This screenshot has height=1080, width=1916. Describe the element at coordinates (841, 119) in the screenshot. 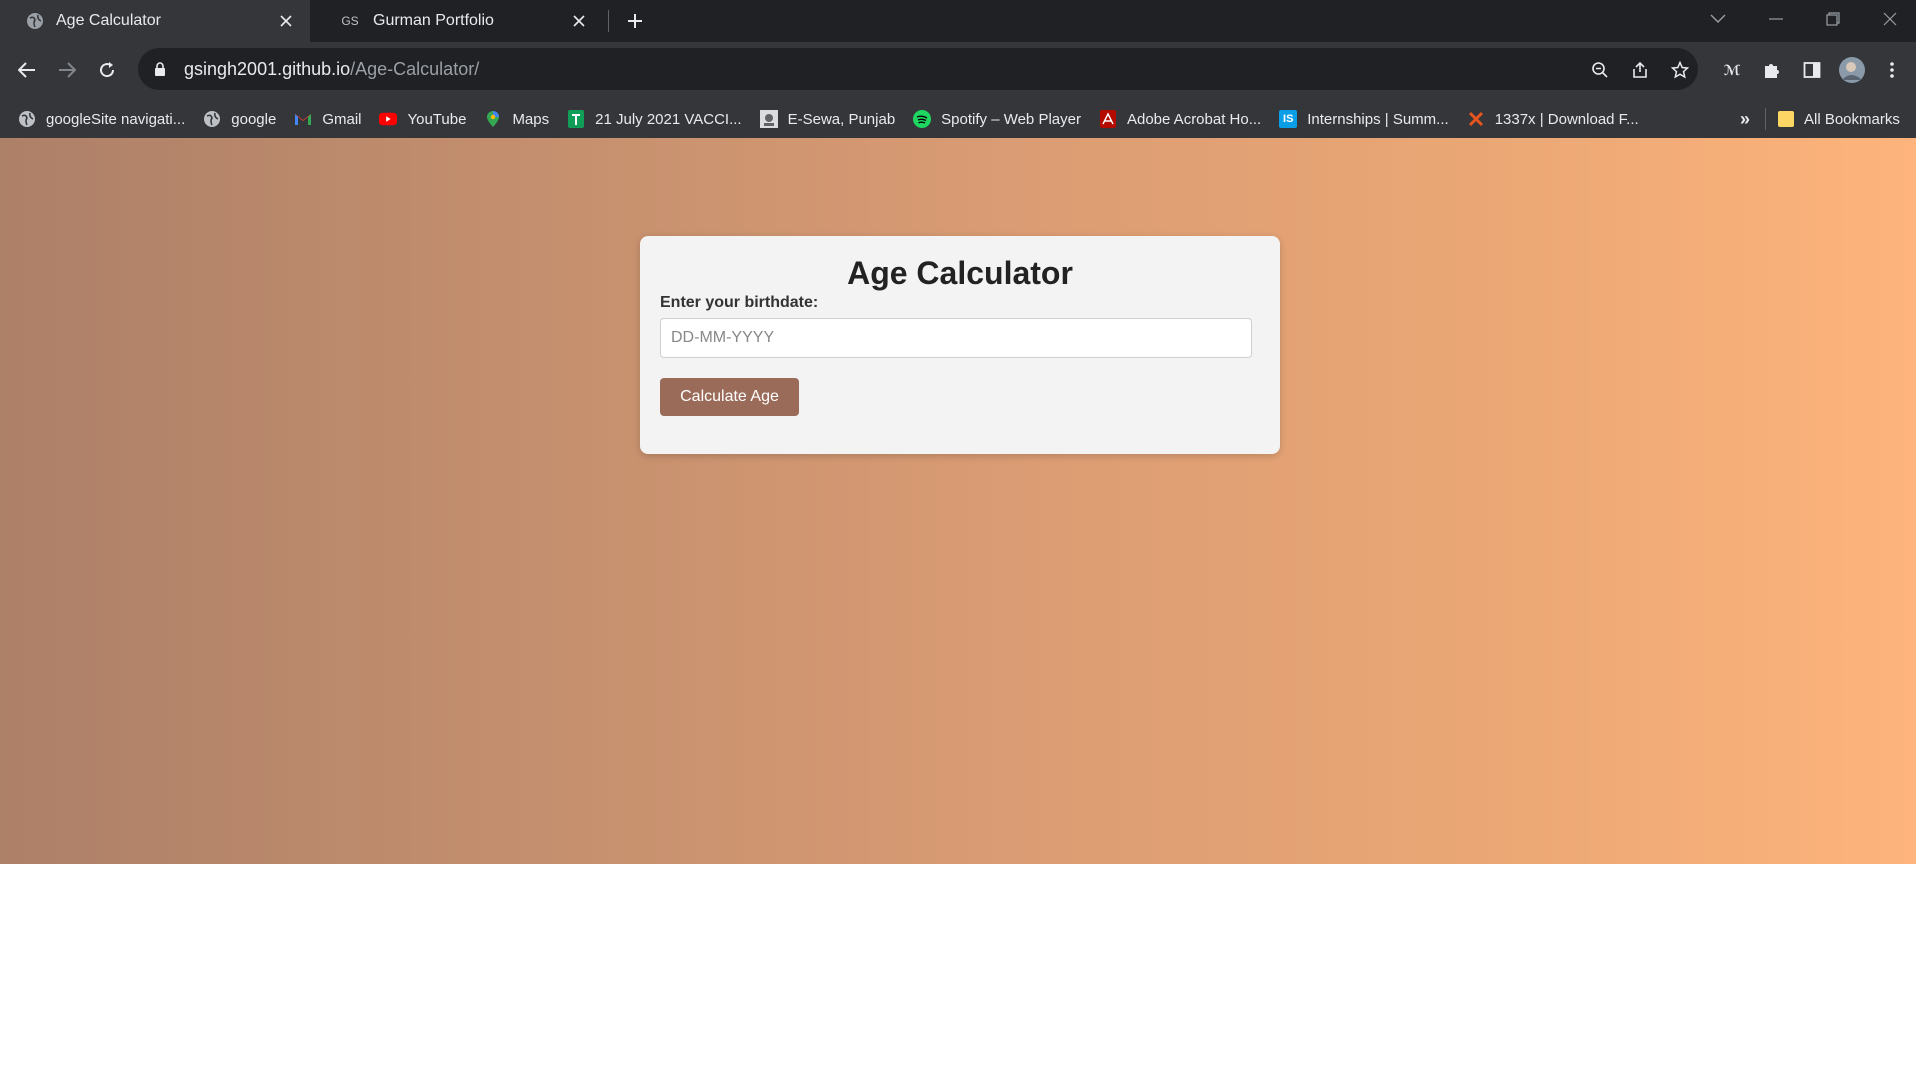

I see `bookmark-label: E-Sewa, Punjab` at that location.